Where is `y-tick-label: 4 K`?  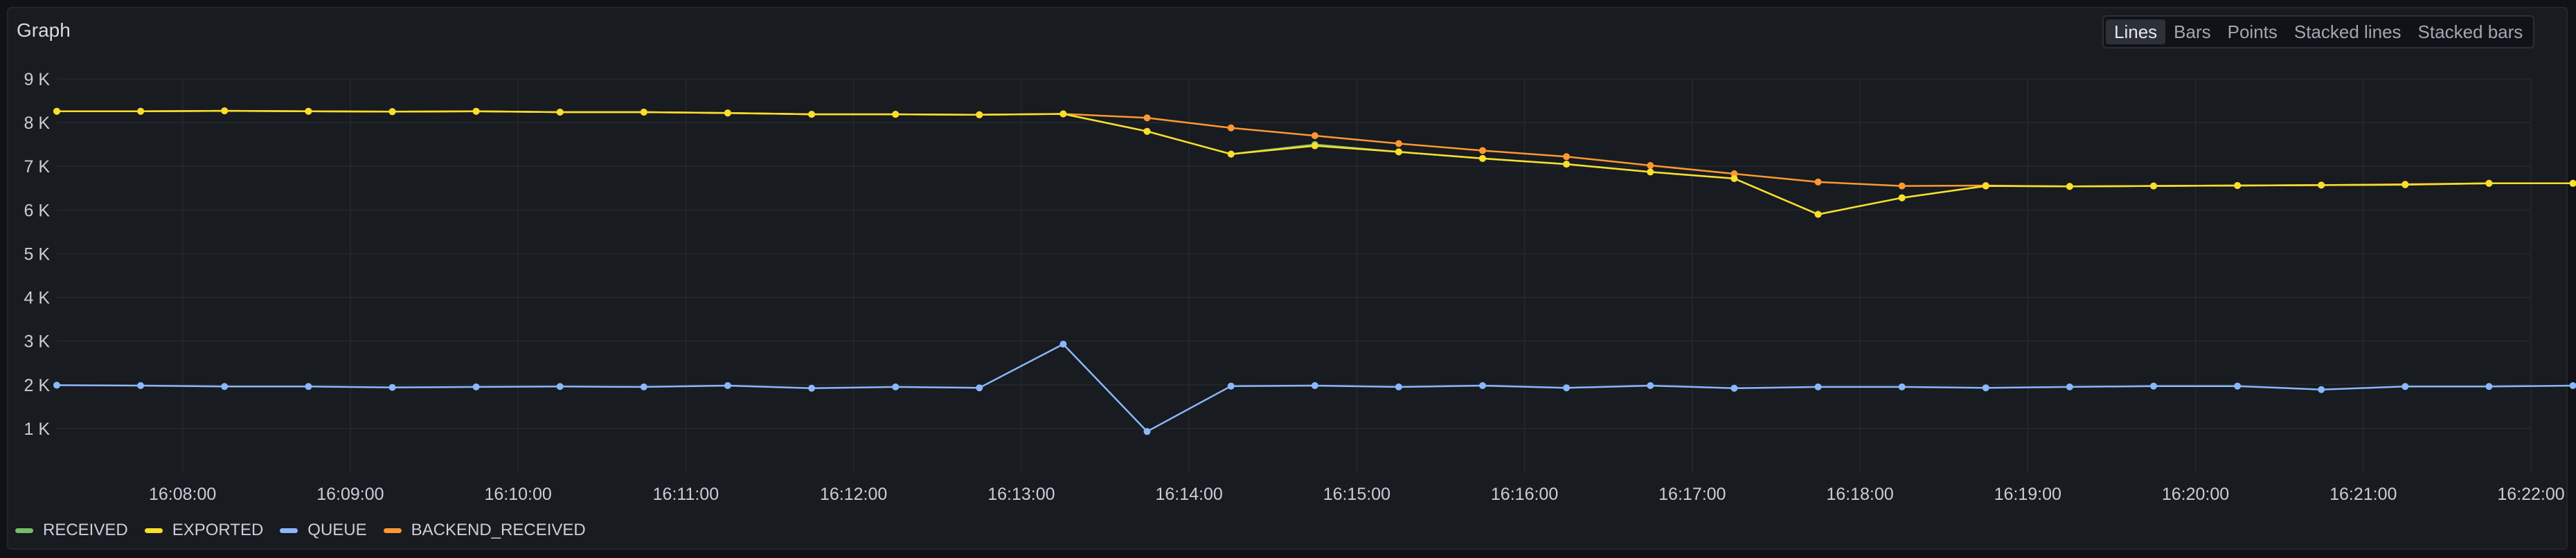 y-tick-label: 4 K is located at coordinates (37, 298).